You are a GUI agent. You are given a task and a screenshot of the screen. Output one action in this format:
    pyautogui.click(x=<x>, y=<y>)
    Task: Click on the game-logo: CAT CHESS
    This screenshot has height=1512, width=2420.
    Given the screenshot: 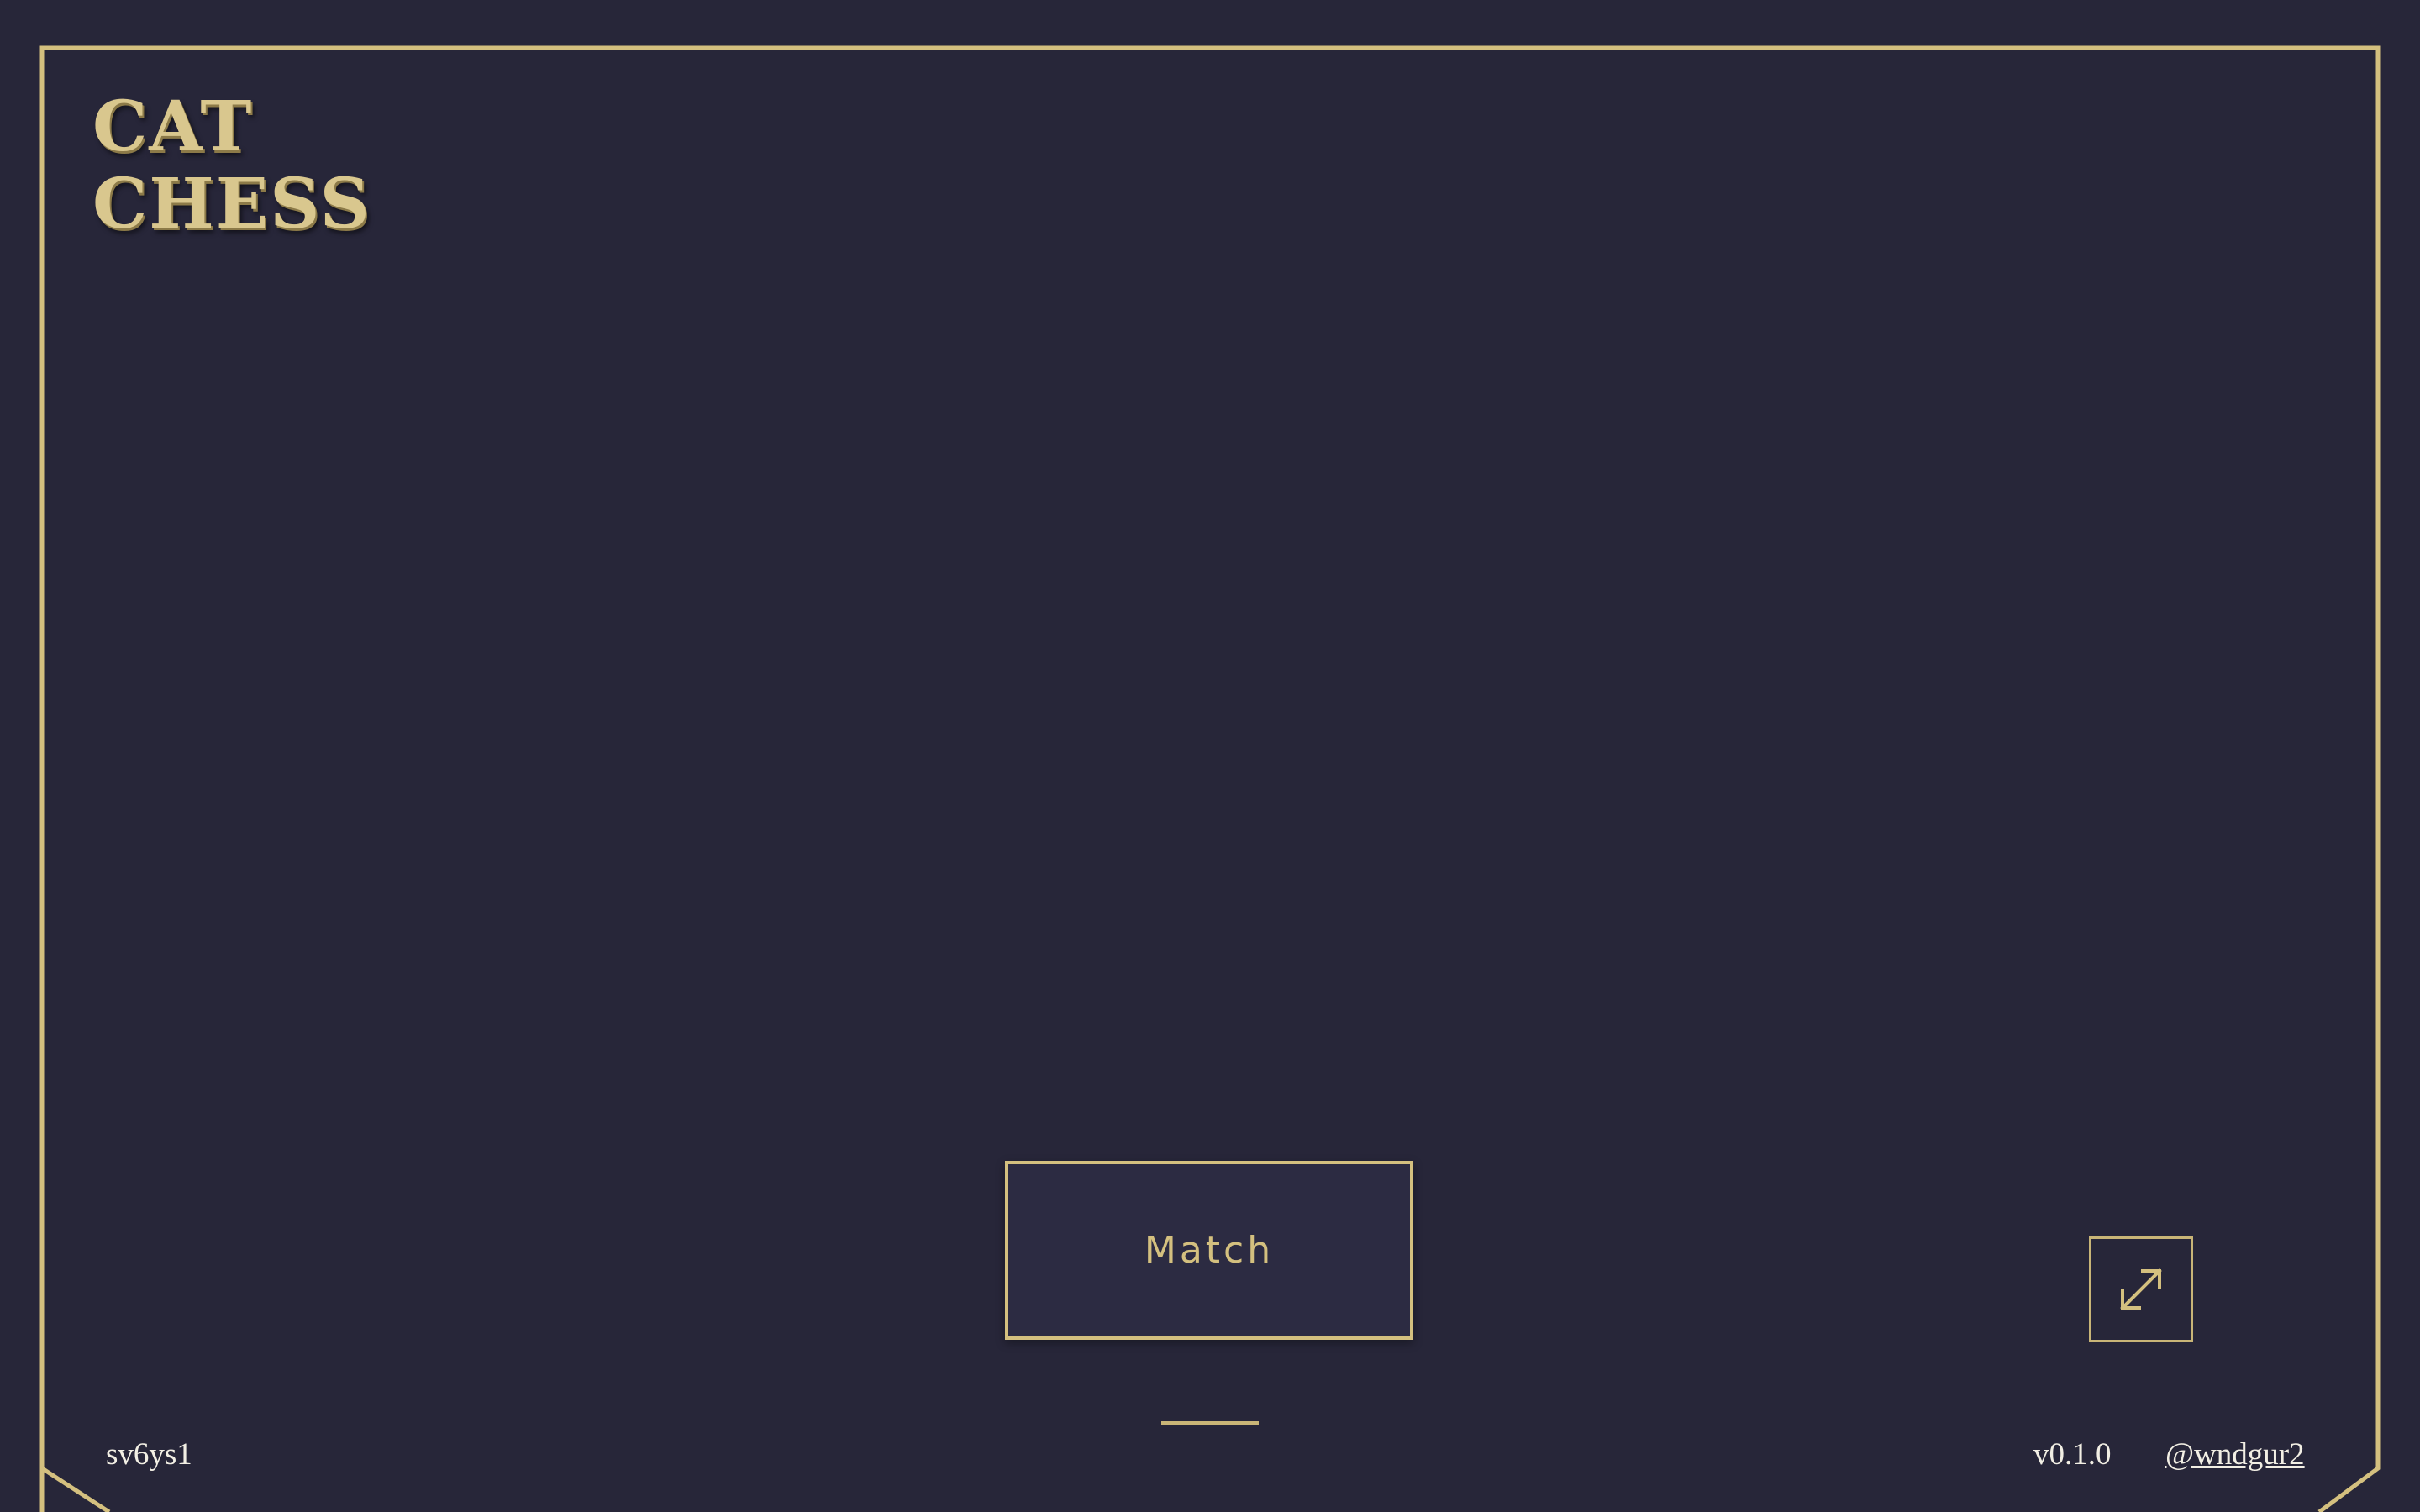 What is the action you would take?
    pyautogui.click(x=232, y=165)
    